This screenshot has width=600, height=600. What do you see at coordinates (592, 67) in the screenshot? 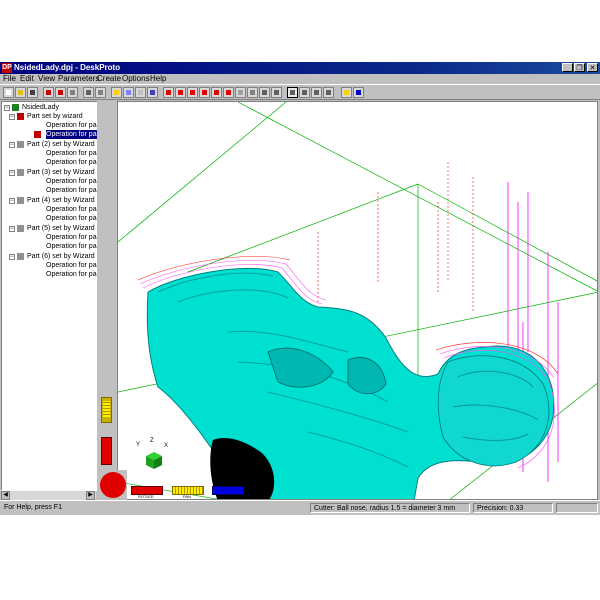
I see `close-button: ✕` at bounding box center [592, 67].